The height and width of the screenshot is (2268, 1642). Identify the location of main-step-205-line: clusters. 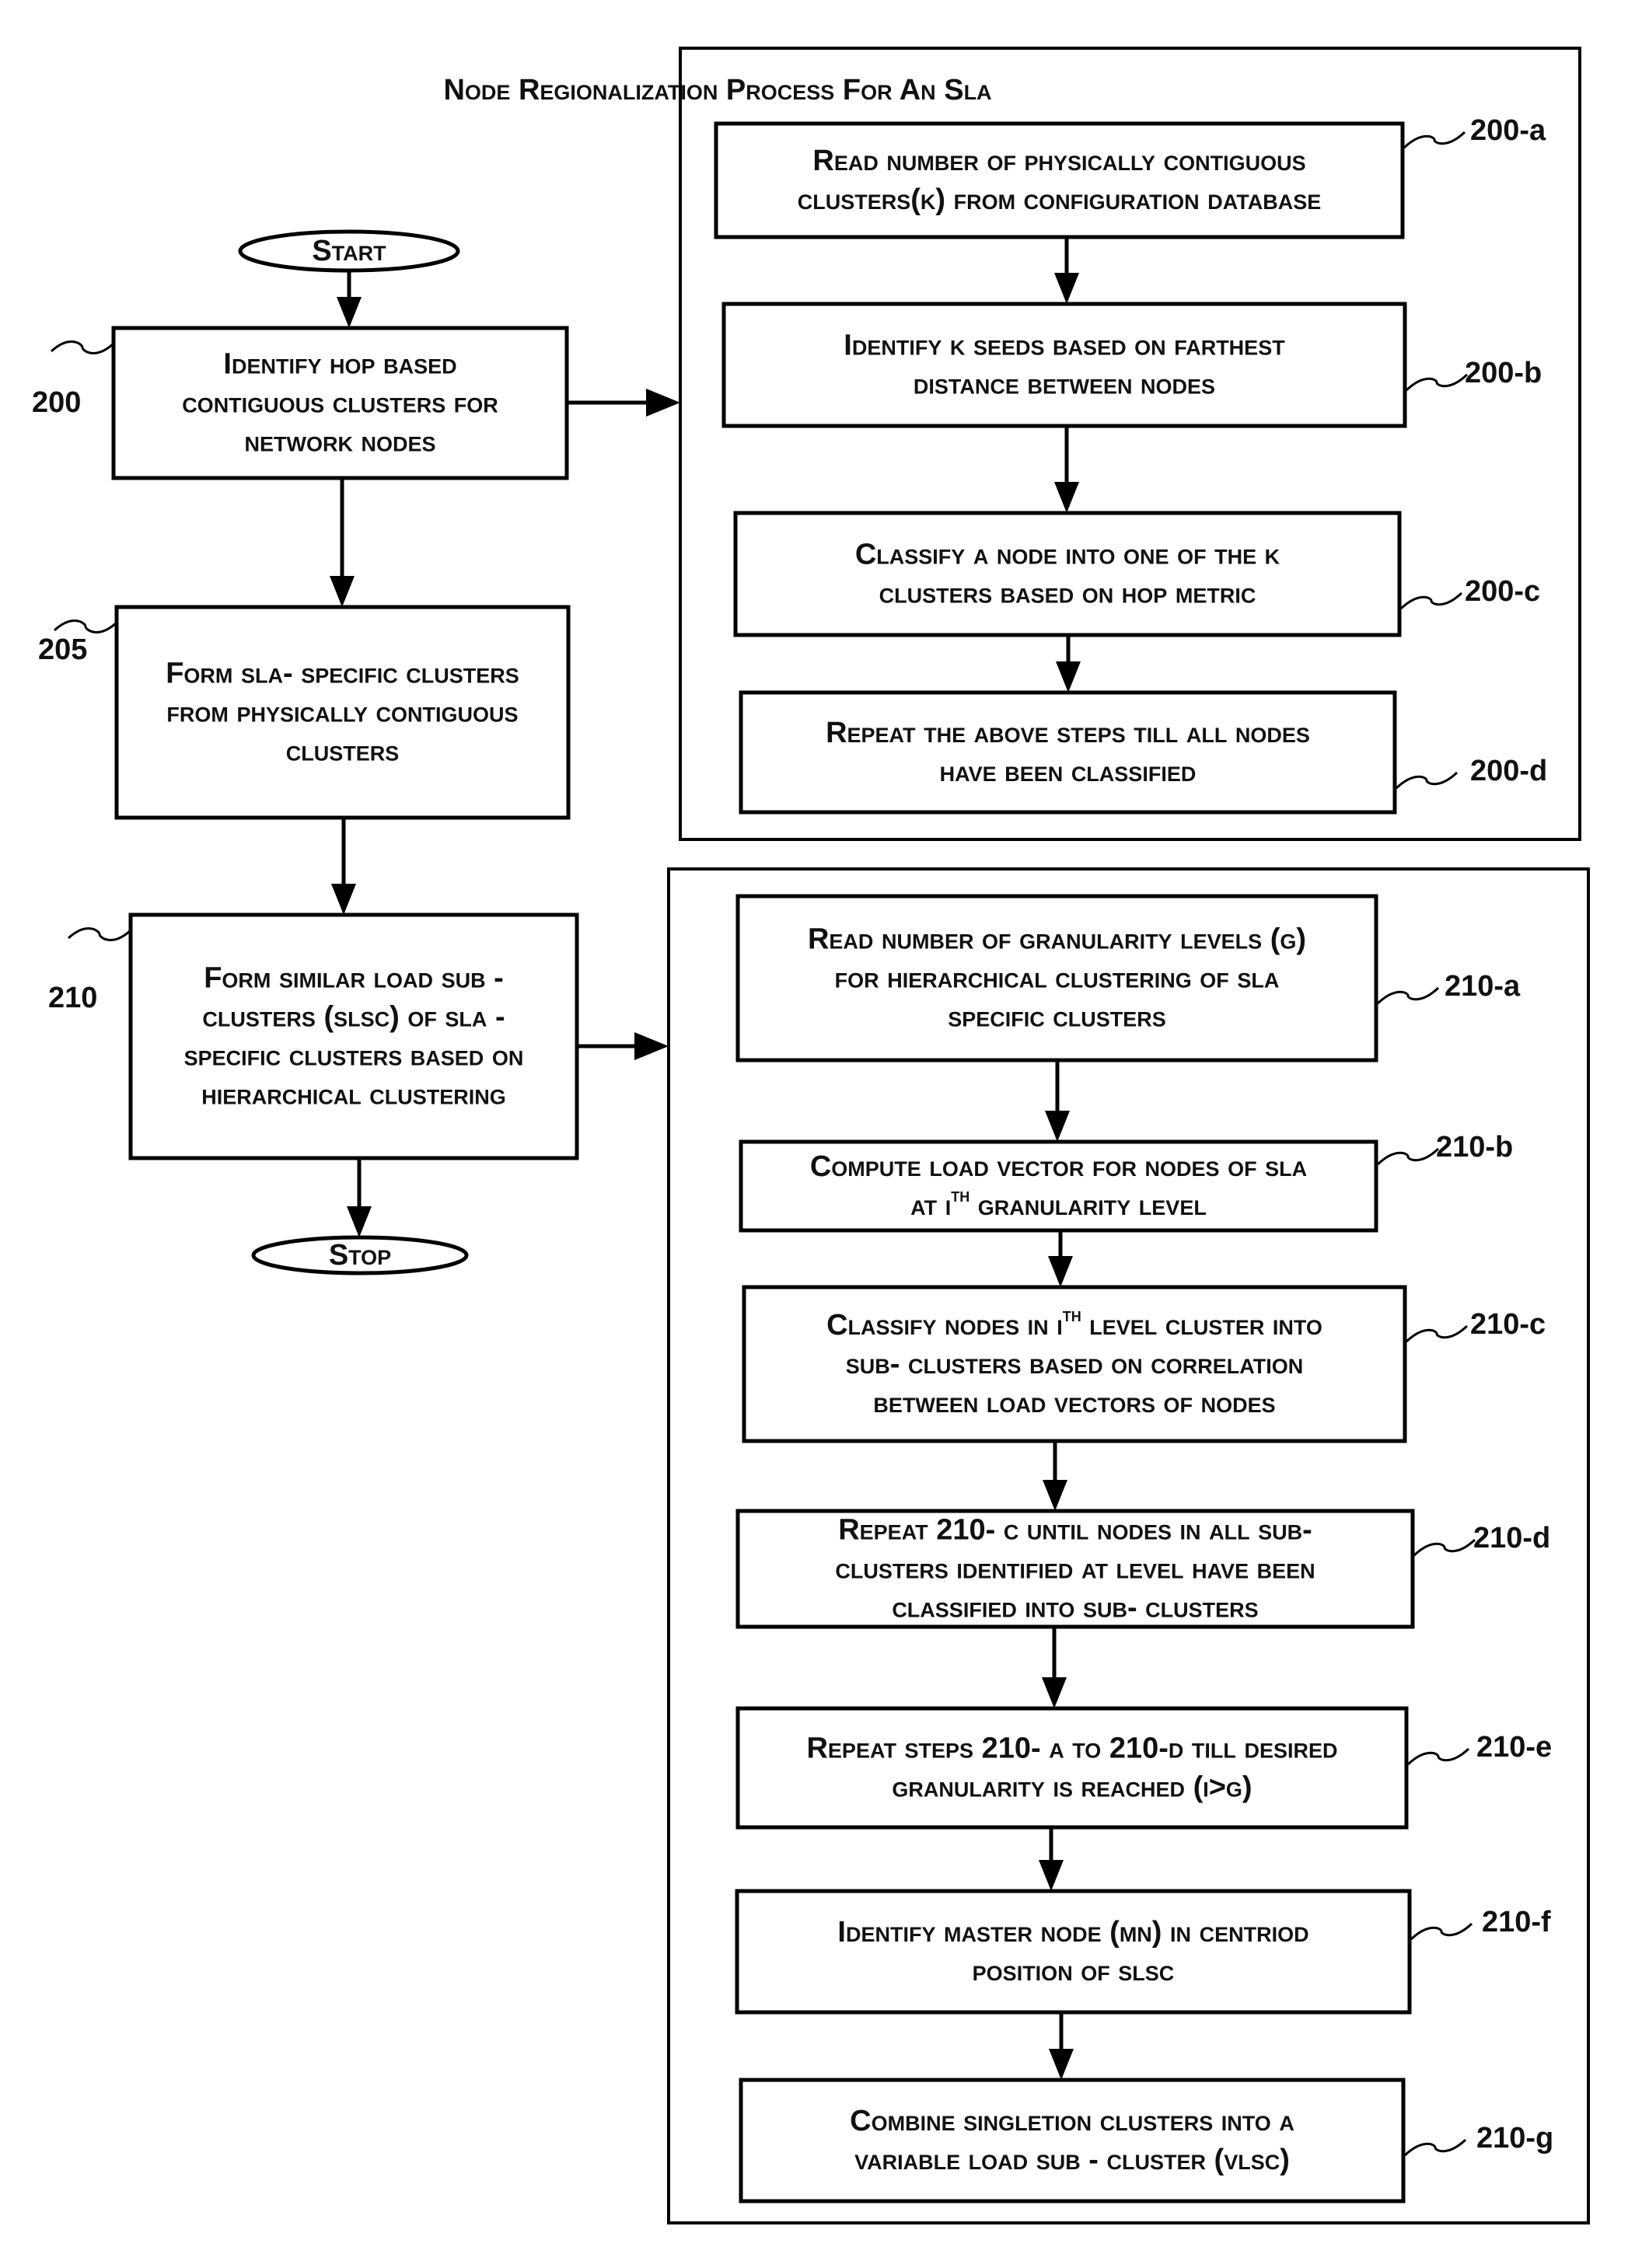
(343, 752).